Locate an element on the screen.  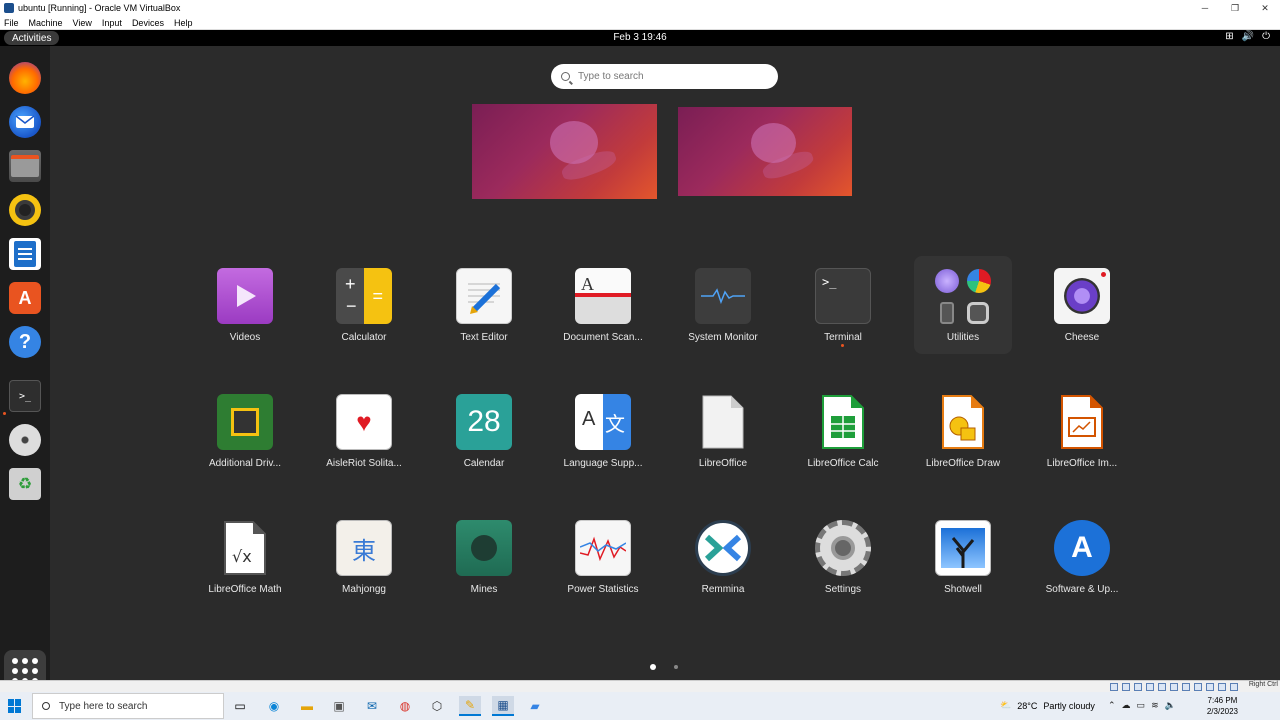
app-label: Text Editor is located at coordinates (484, 337).